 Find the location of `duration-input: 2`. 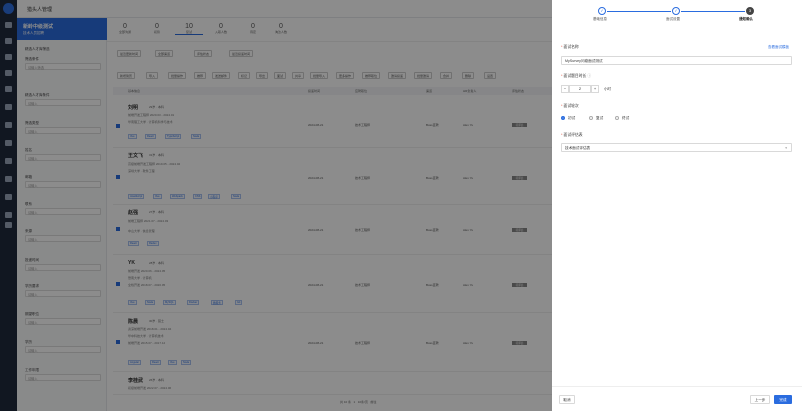

duration-input: 2 is located at coordinates (580, 89).